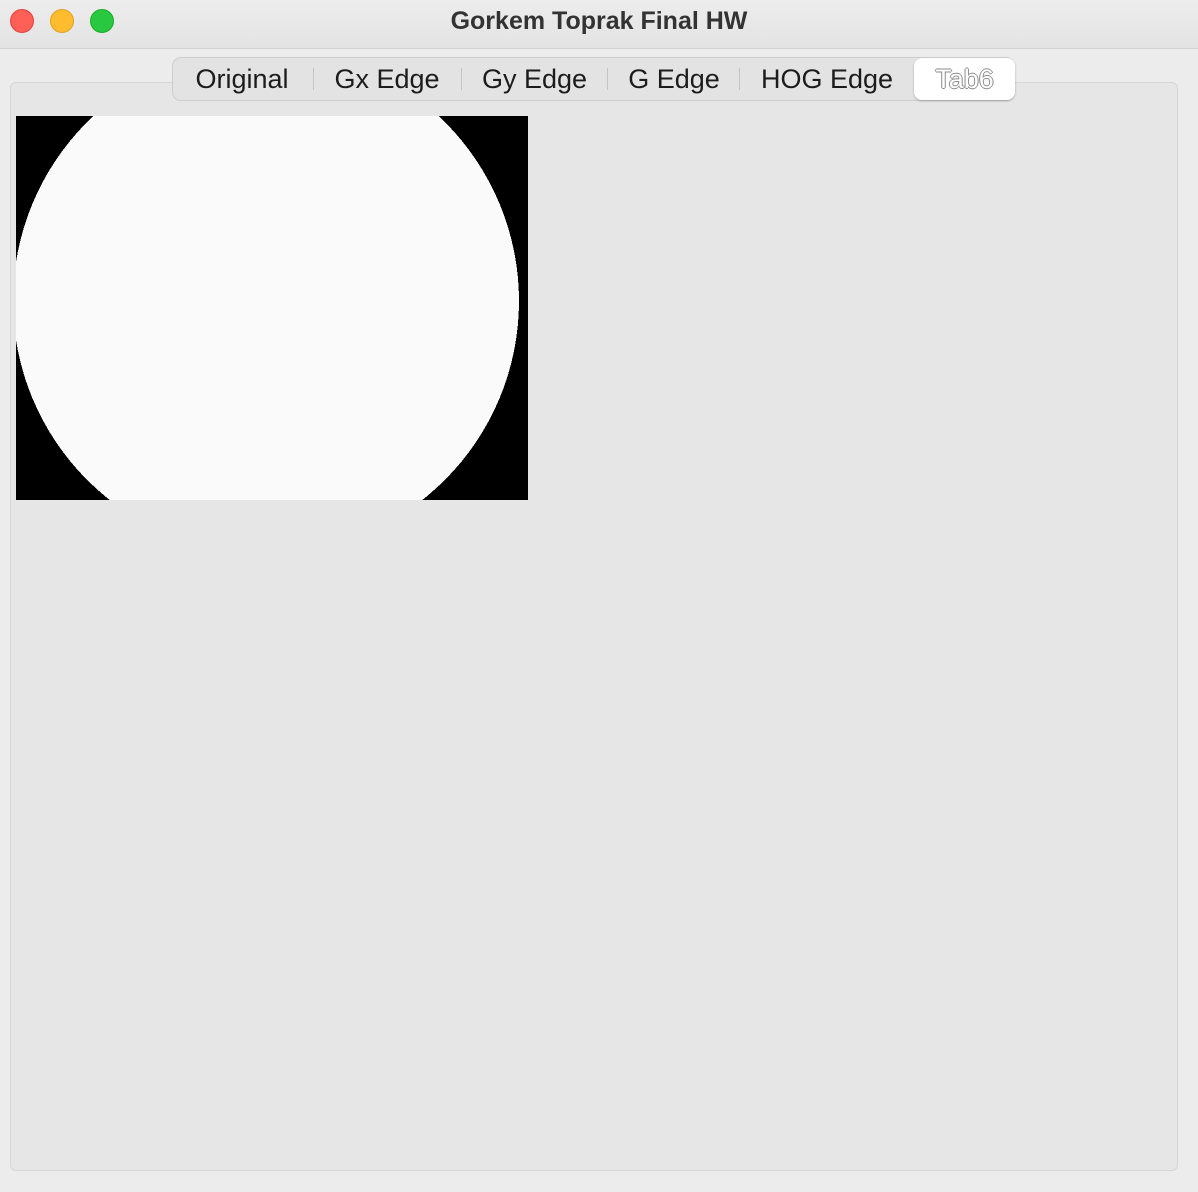 The width and height of the screenshot is (1198, 1192). I want to click on white-circle, so click(267, 308).